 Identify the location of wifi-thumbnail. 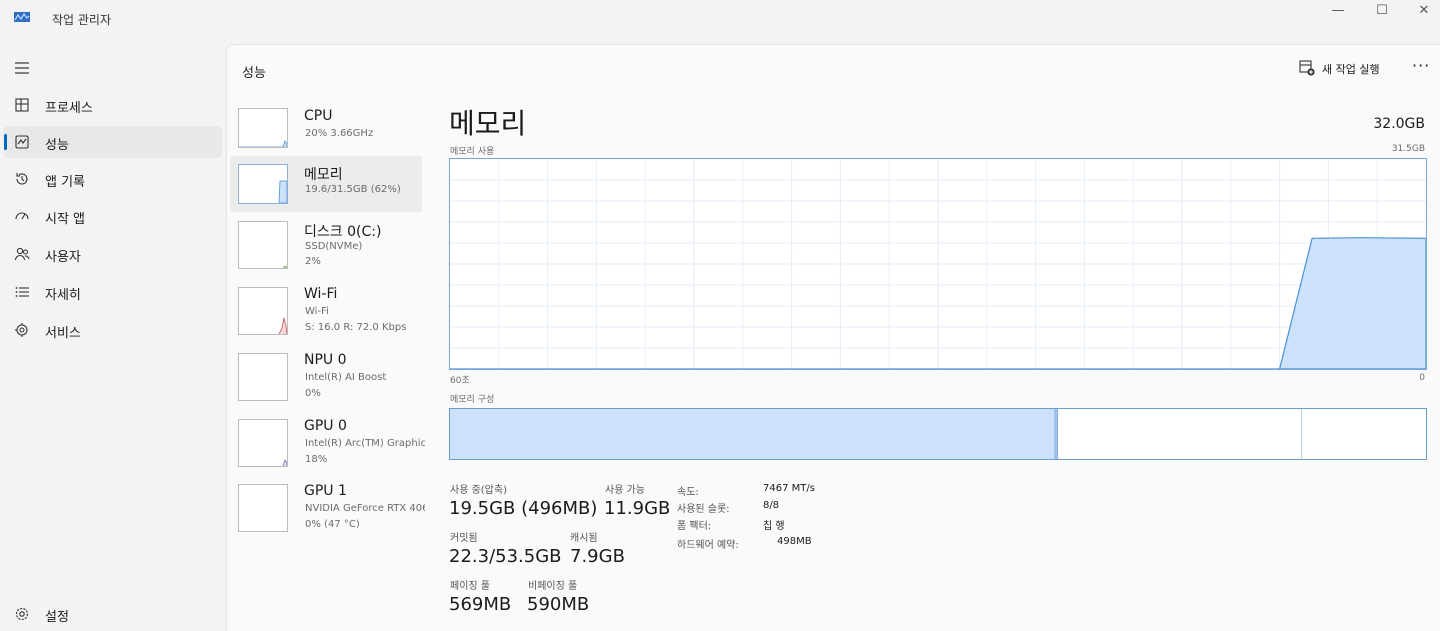
(263, 311).